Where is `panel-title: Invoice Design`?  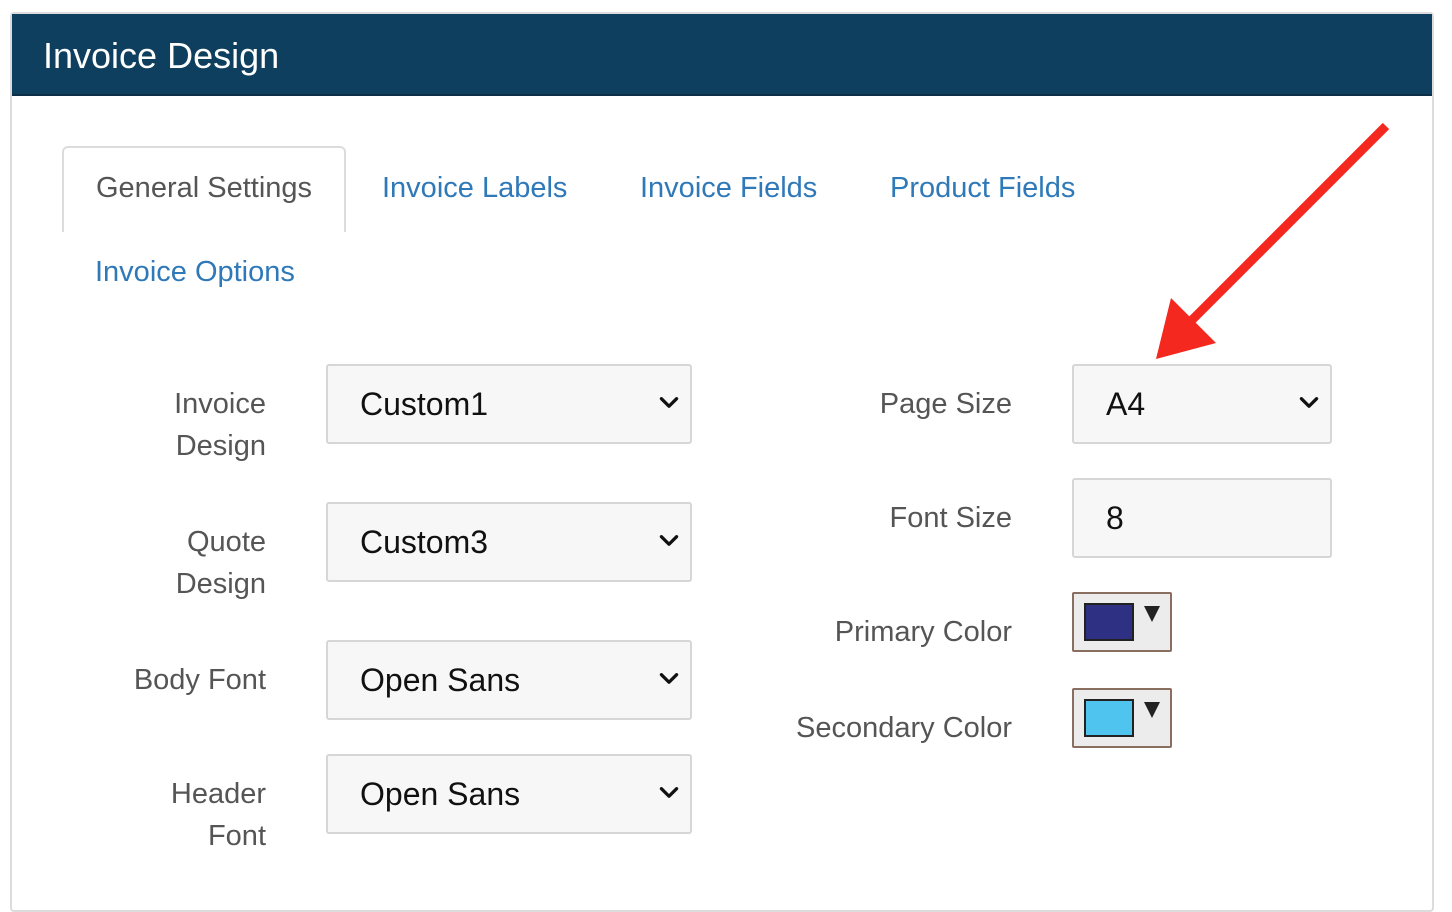 panel-title: Invoice Design is located at coordinates (161, 55).